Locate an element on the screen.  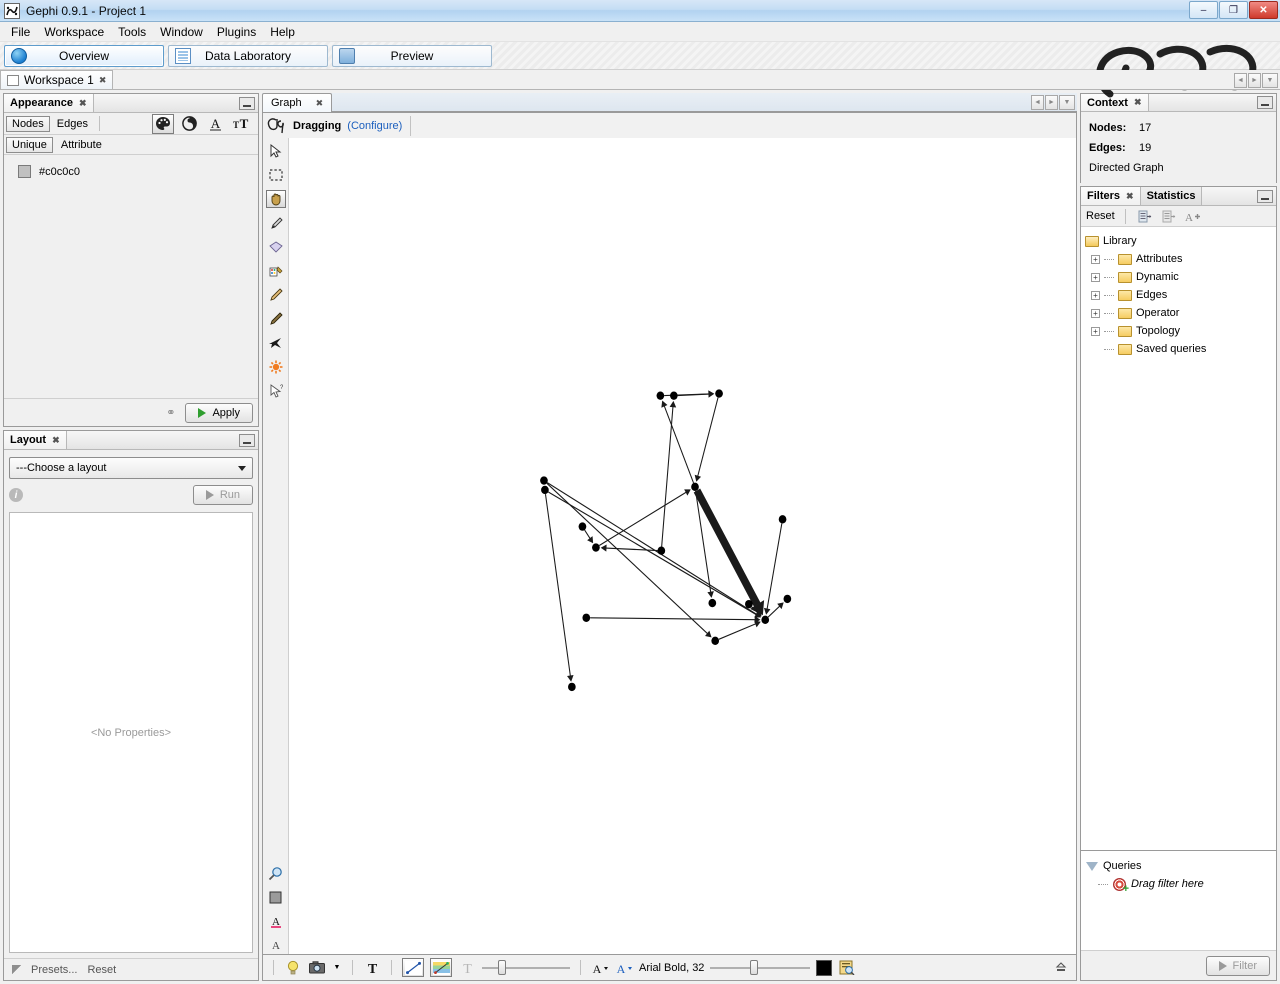
graph-next-button: ► is located at coordinates (1051, 102).